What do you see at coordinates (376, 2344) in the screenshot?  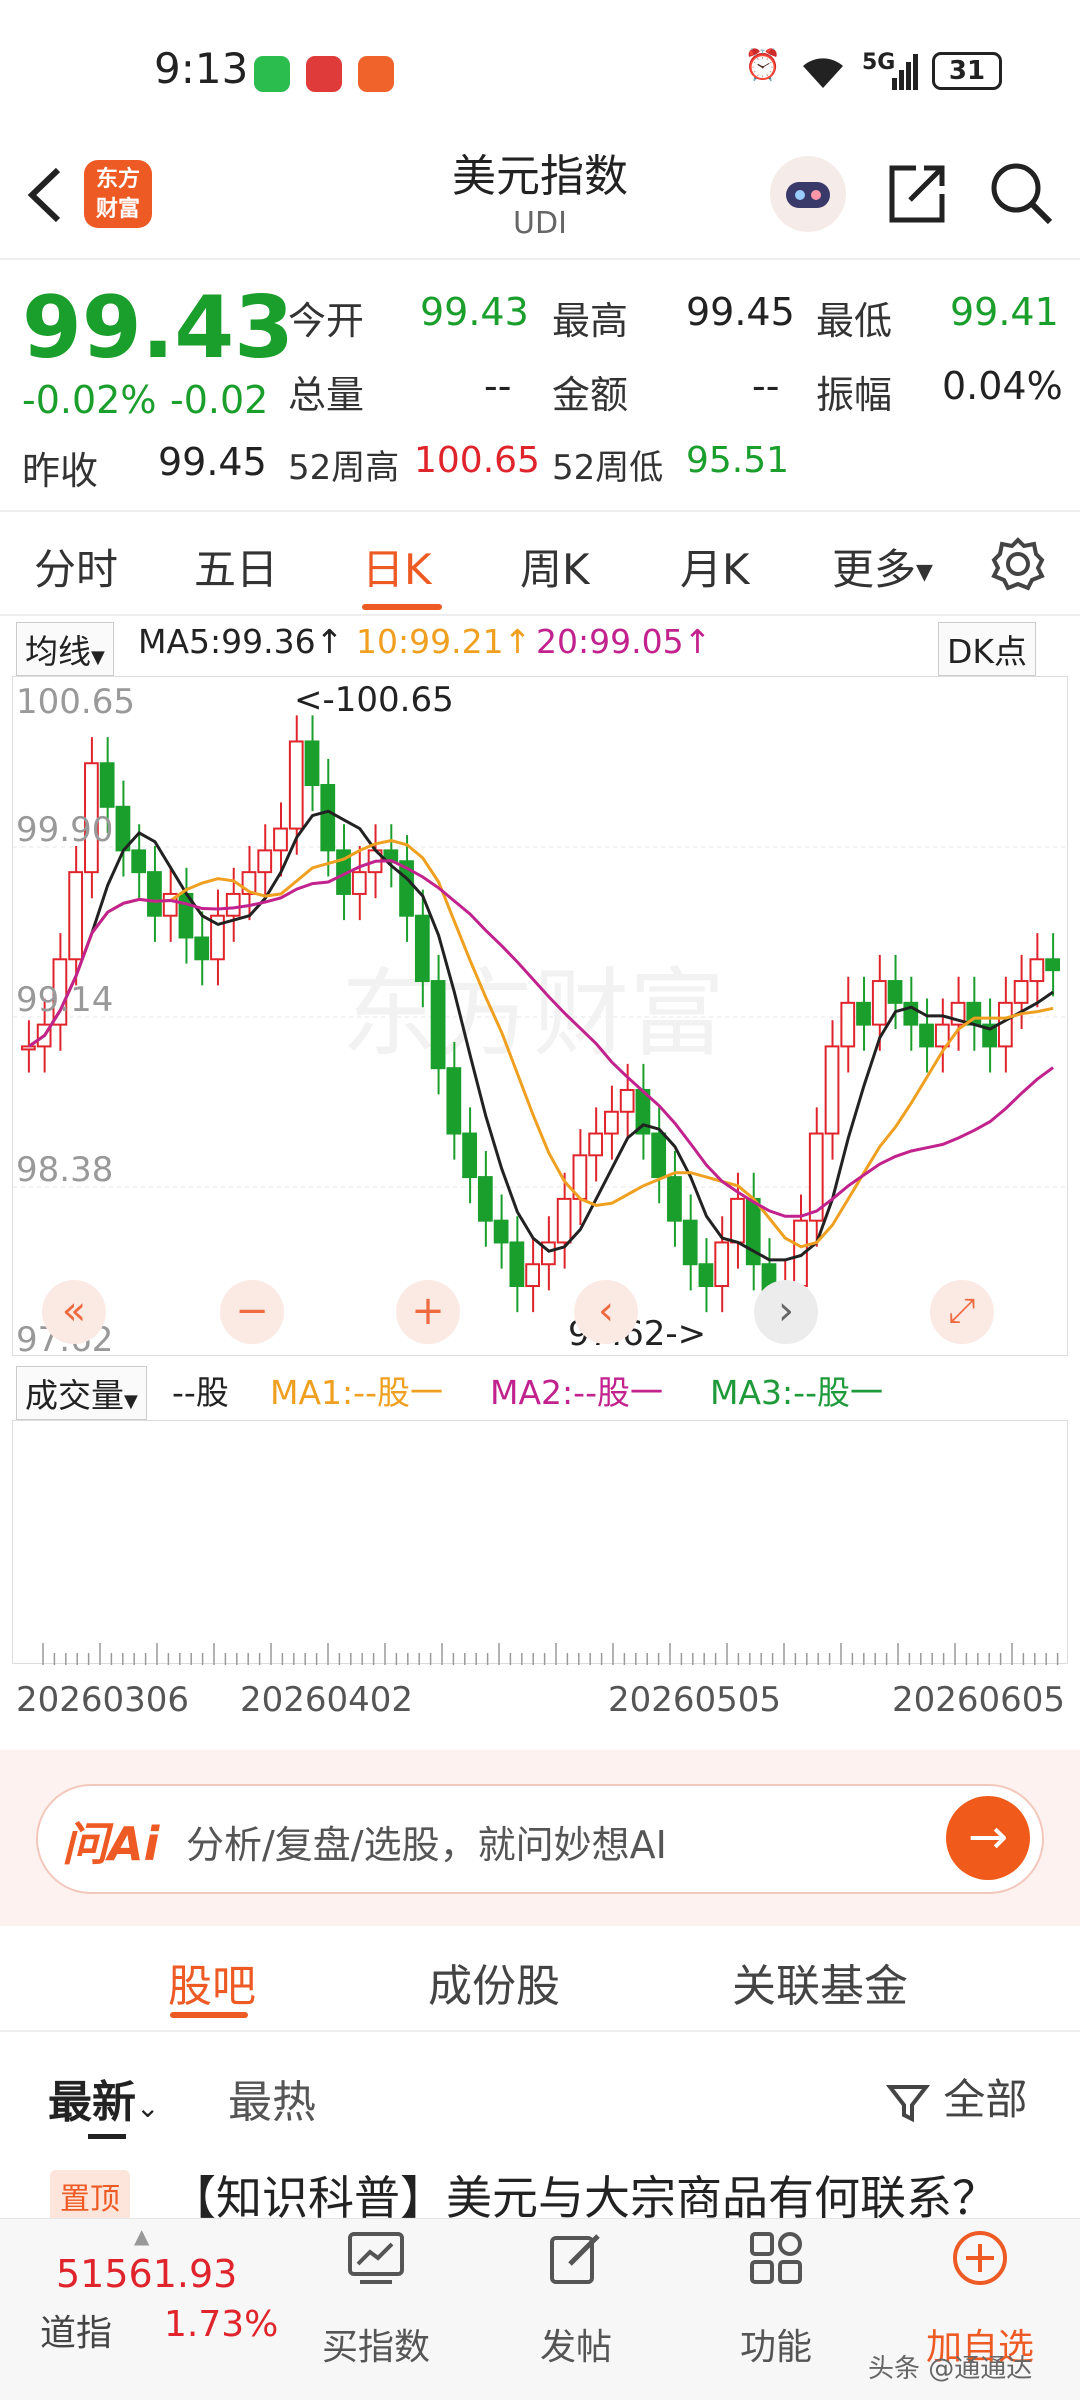 I see `nav-buy-index: 买指数` at bounding box center [376, 2344].